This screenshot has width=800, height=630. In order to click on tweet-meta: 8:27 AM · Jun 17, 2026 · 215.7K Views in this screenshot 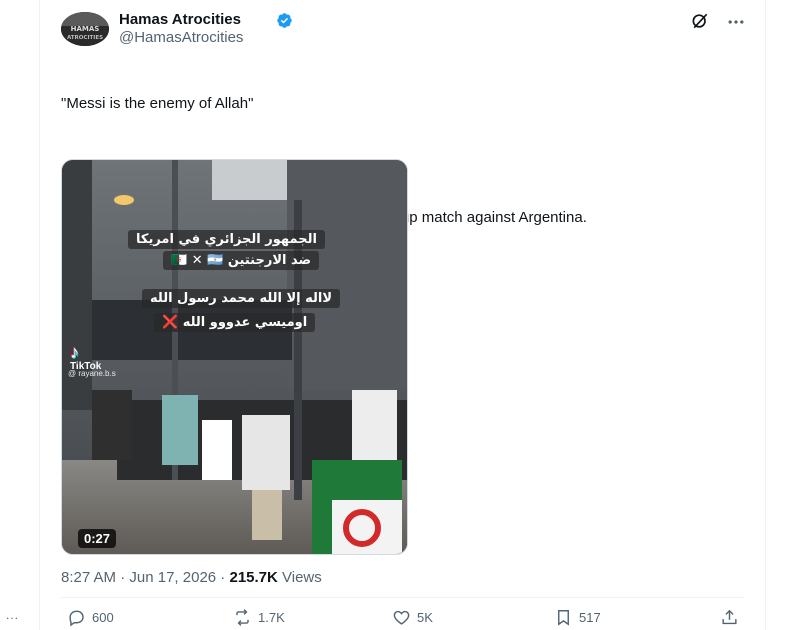, I will do `click(191, 577)`.